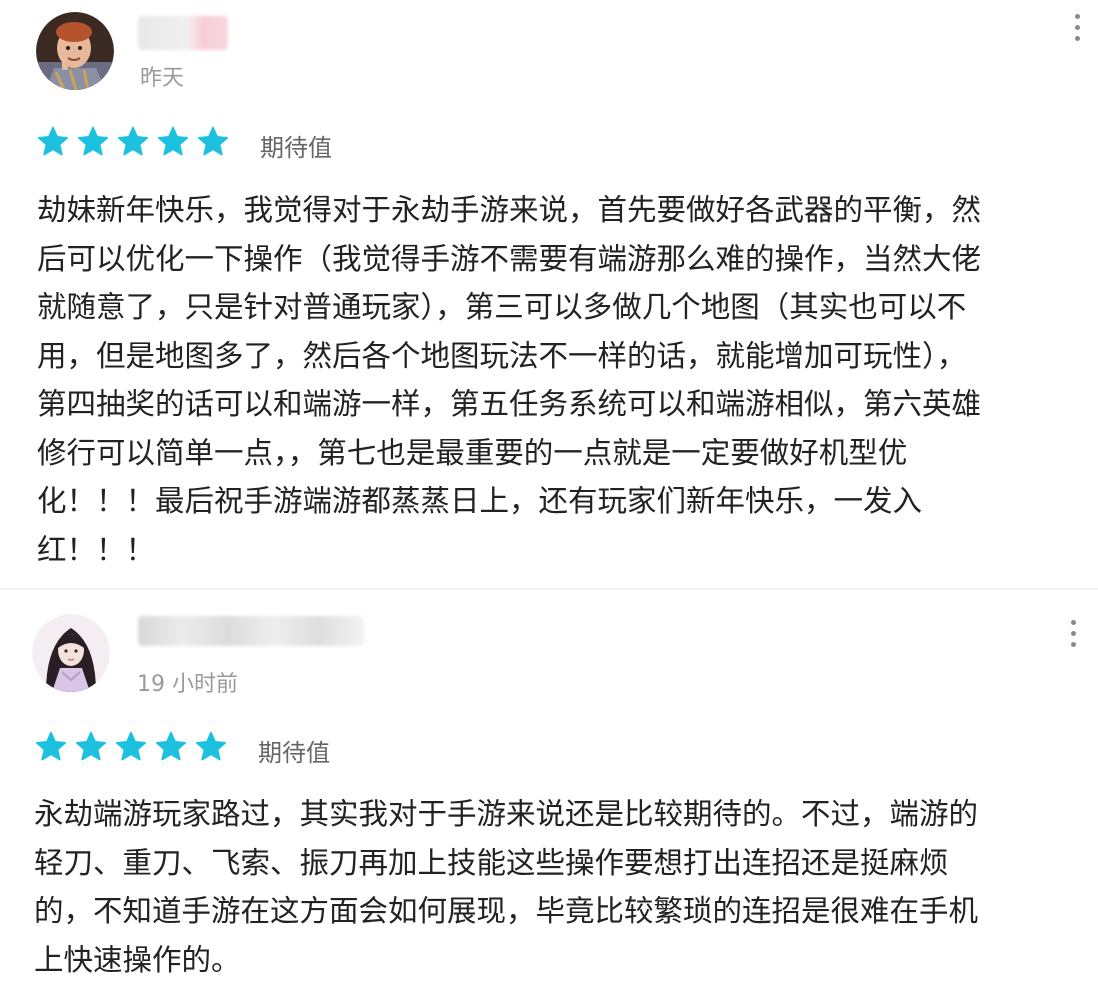  Describe the element at coordinates (472, 452) in the screenshot. I see `review-body-line: 修行可以简单一点，，第七也是最重要的一点就是一定要做好机型优` at that location.